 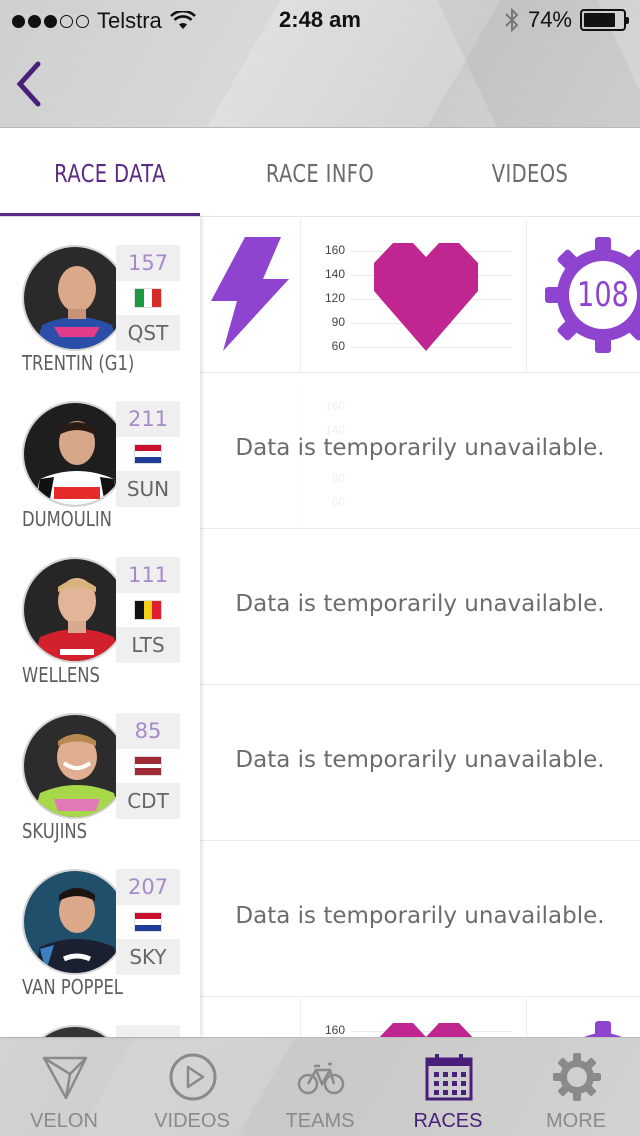 I want to click on power-cell, so click(x=250, y=296).